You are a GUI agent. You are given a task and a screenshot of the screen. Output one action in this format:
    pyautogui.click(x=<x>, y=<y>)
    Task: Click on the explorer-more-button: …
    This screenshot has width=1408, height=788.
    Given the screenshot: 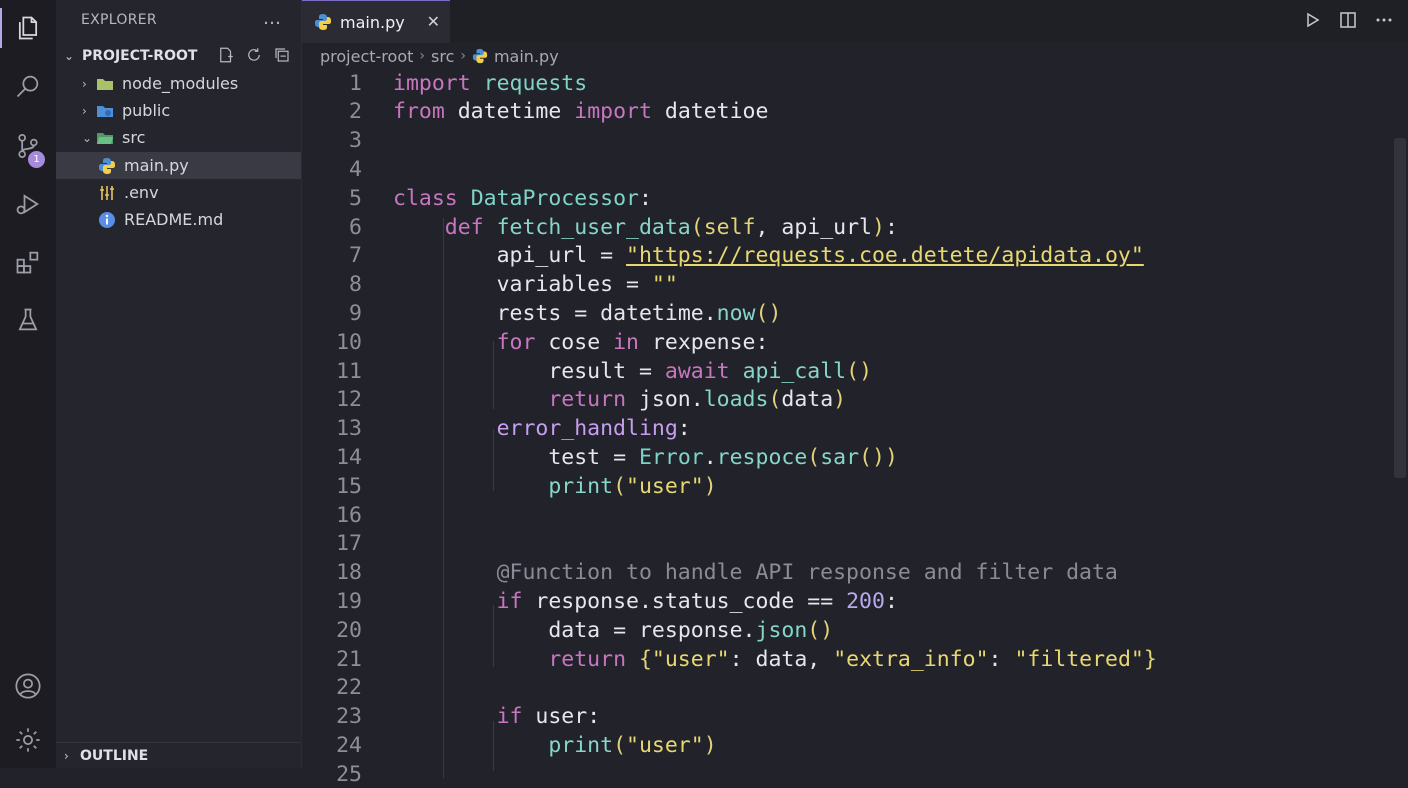 What is the action you would take?
    pyautogui.click(x=272, y=18)
    